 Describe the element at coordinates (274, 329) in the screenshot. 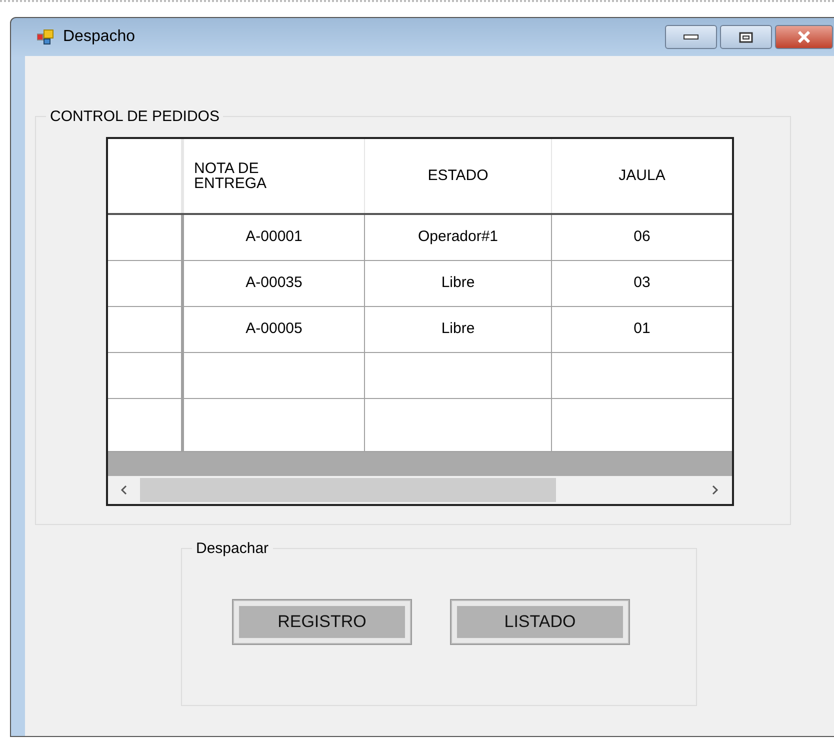

I see `table-cell-text: A-00005` at that location.